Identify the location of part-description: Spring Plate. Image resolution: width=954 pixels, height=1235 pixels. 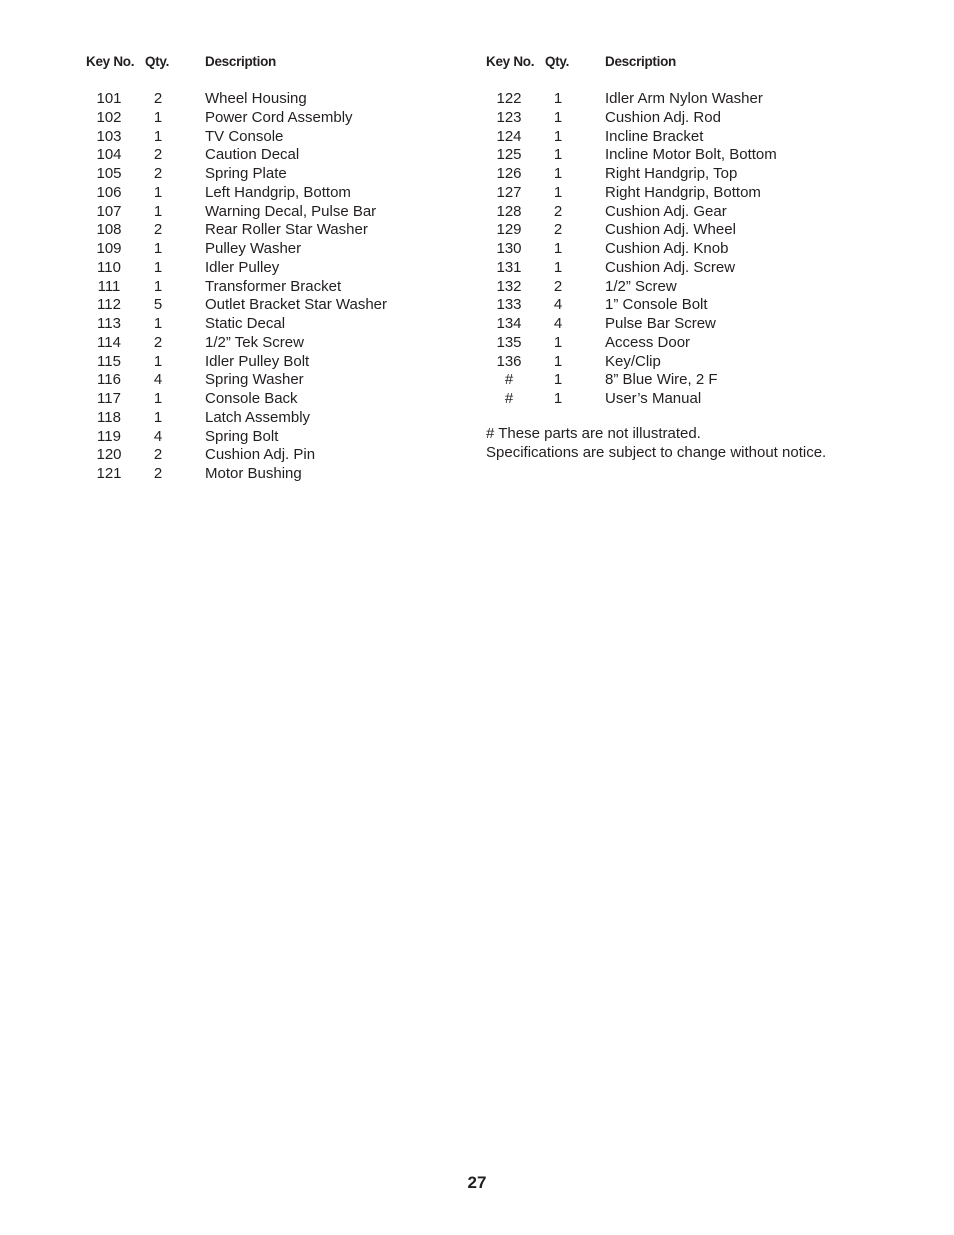
(246, 173).